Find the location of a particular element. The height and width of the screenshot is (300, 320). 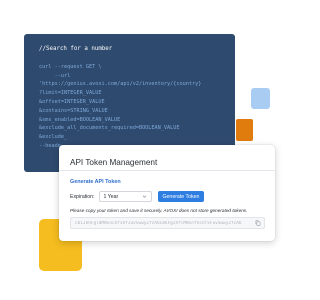

expiration-row: Expiration: 1 Year Generate Token is located at coordinates (167, 196).